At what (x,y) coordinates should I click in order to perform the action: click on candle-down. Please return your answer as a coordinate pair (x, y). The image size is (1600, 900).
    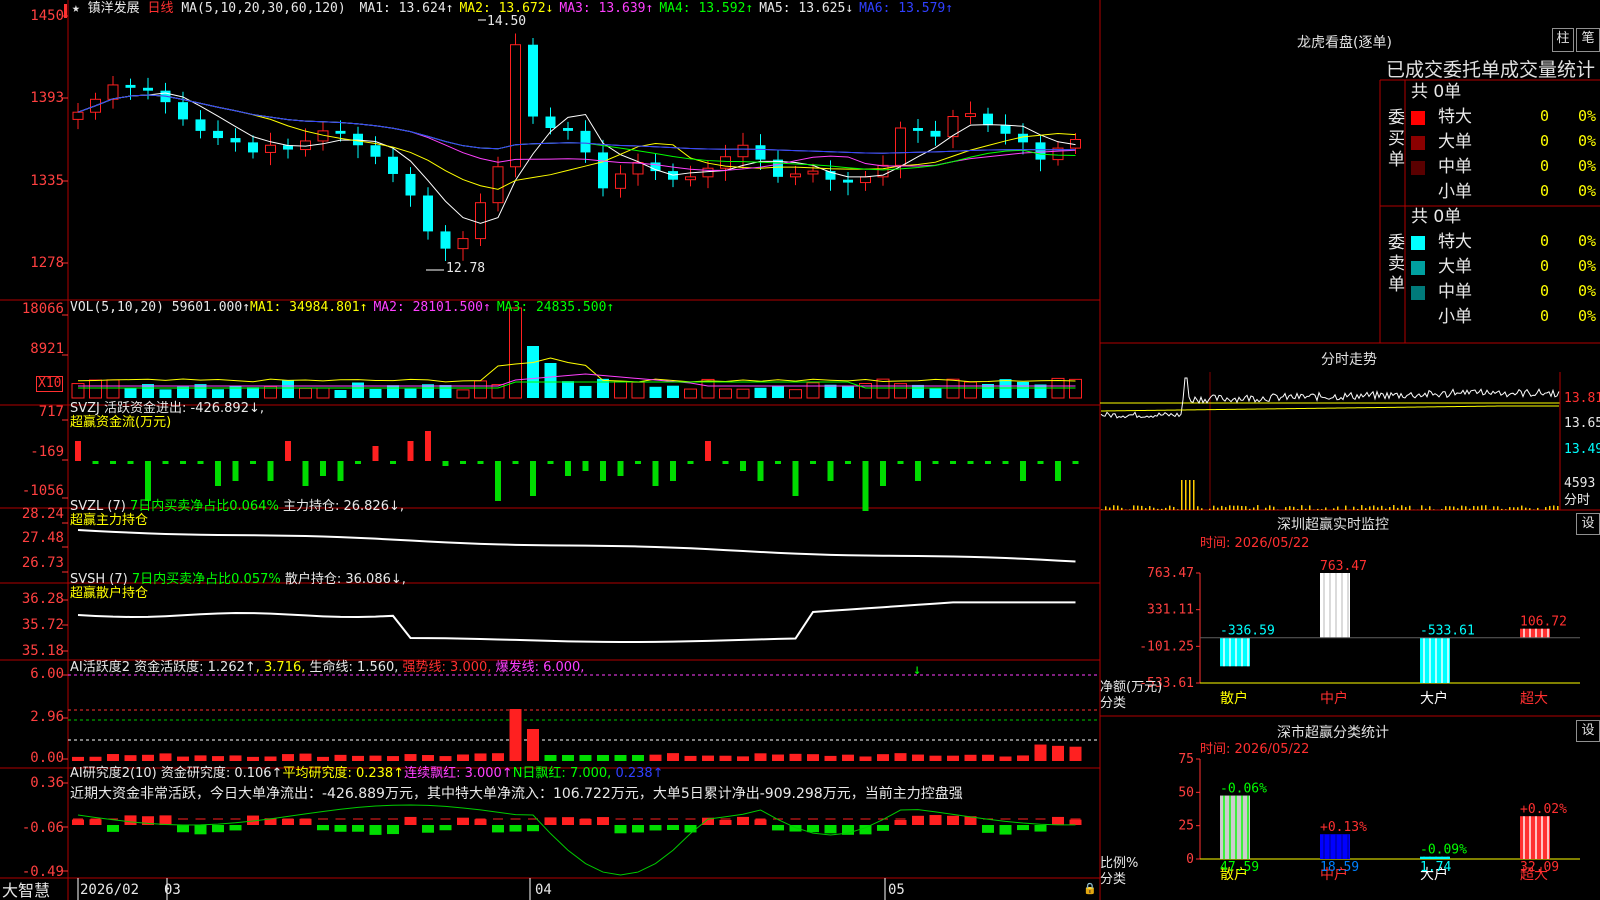
    Looking at the image, I should click on (445, 240).